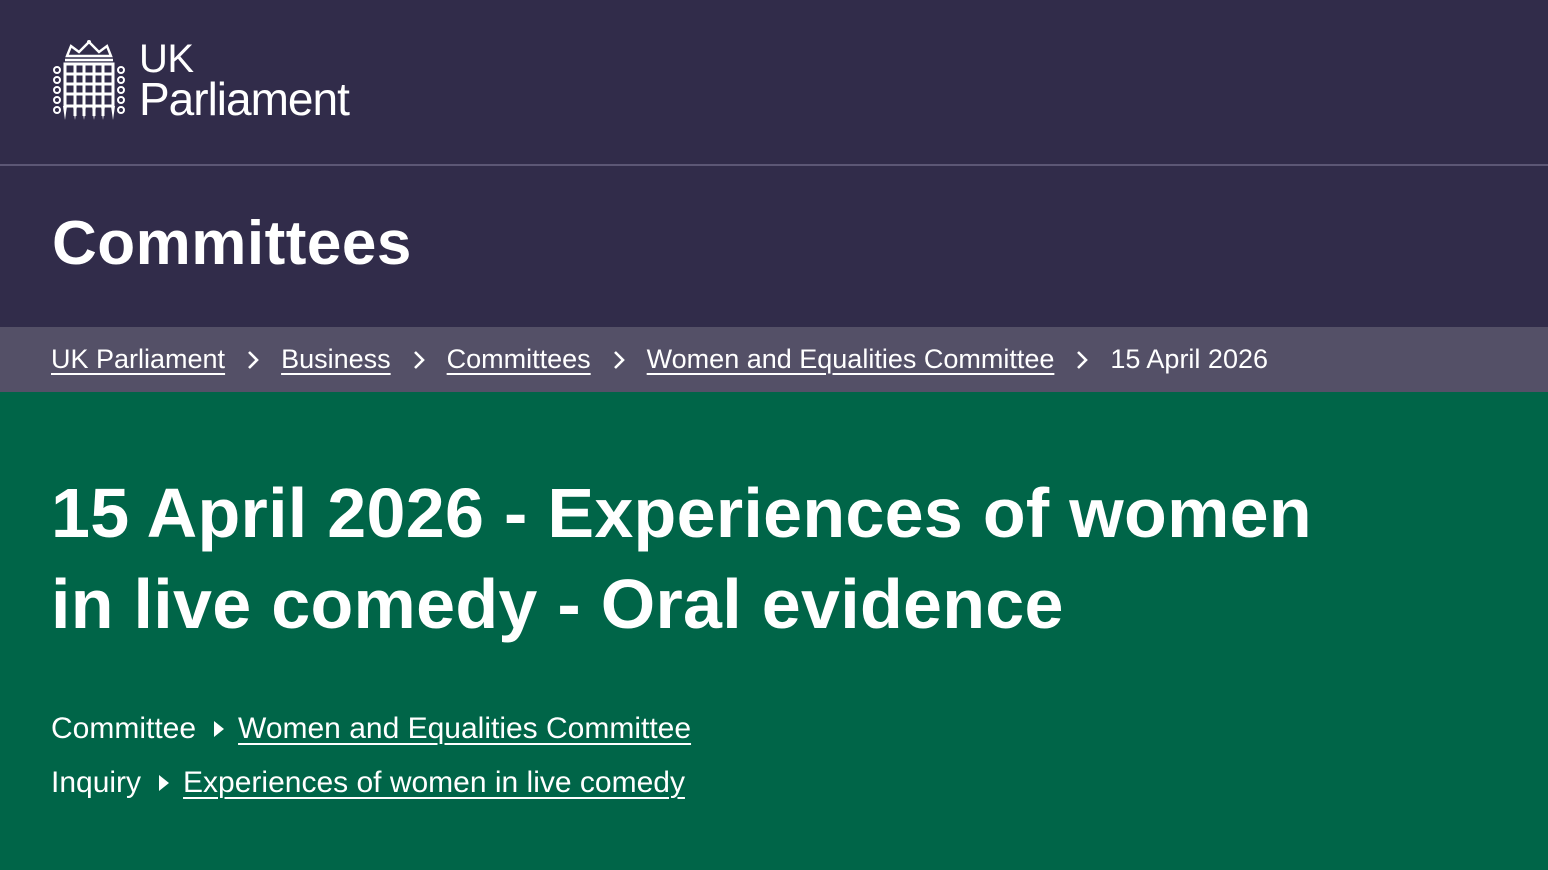  What do you see at coordinates (519, 359) in the screenshot?
I see `breadcrumb-link-committees: Committees` at bounding box center [519, 359].